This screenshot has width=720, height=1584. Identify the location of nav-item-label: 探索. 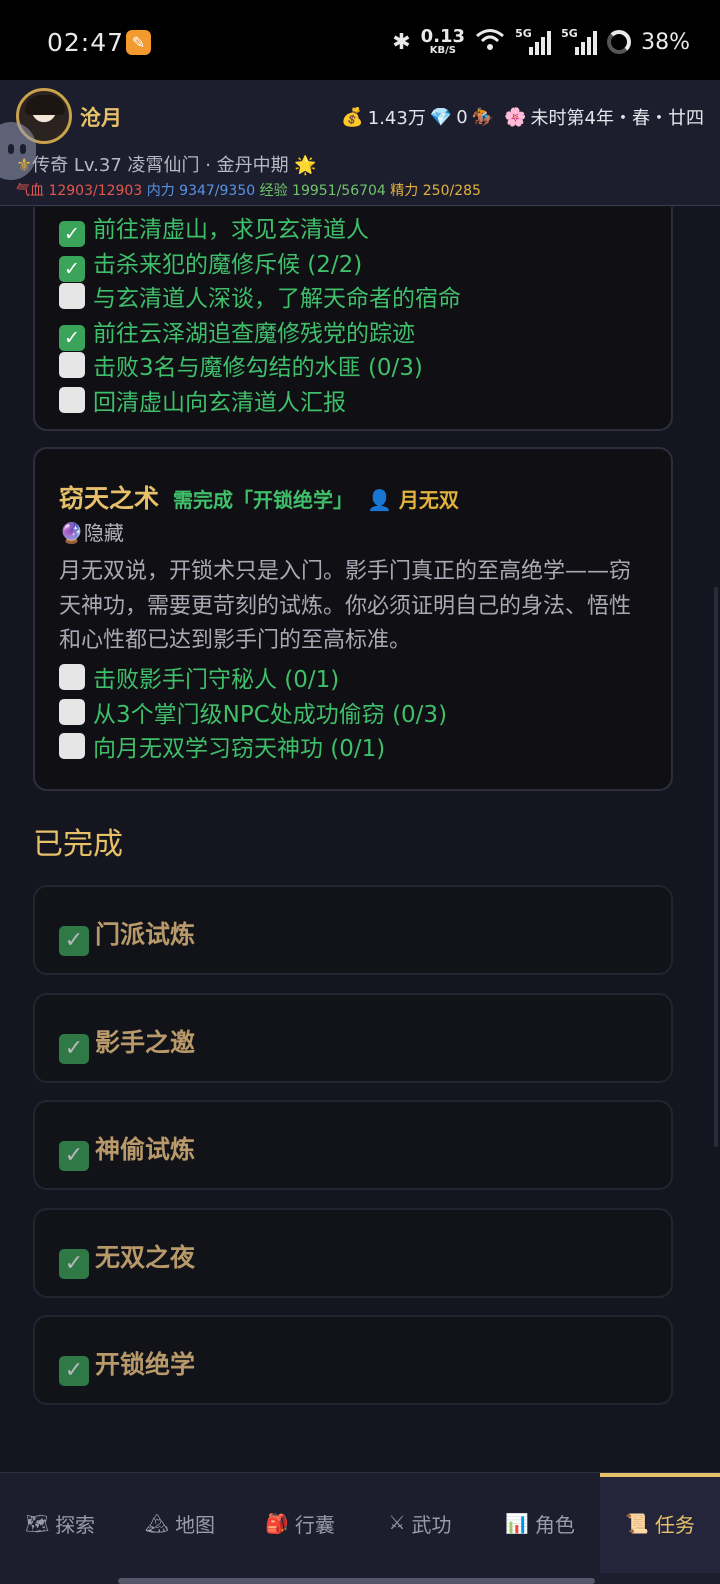
(75, 1524).